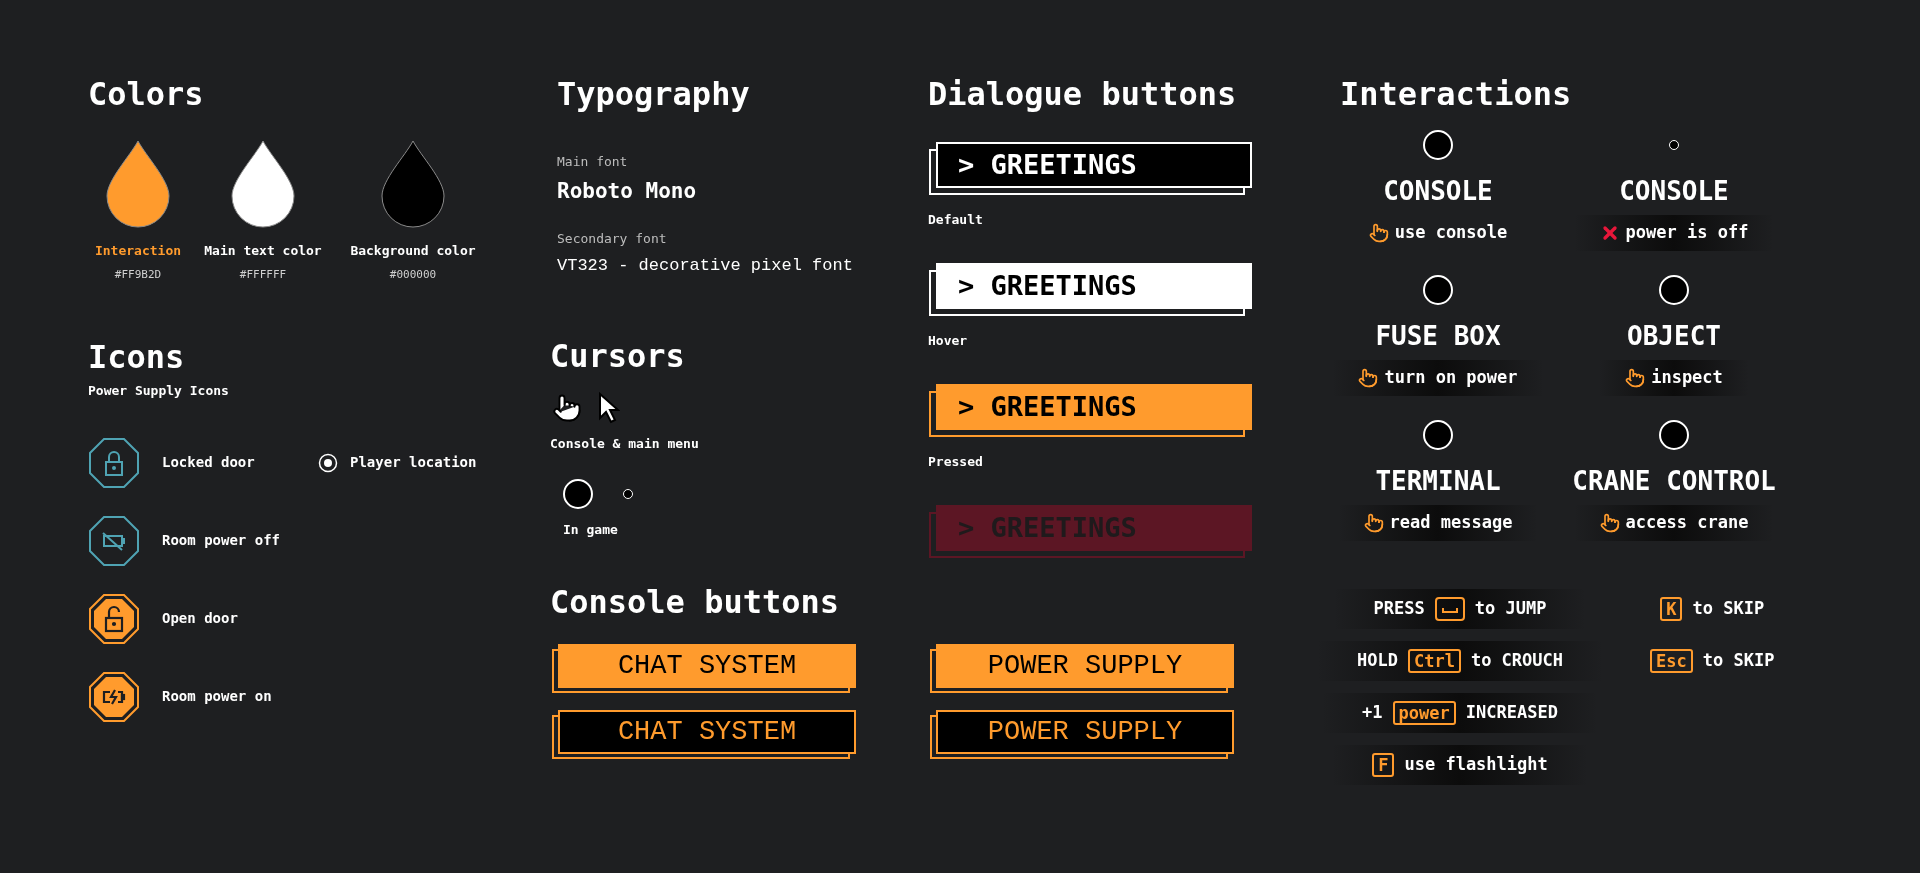 The image size is (1920, 873). Describe the element at coordinates (567, 408) in the screenshot. I see `hand-cursor-icon` at that location.